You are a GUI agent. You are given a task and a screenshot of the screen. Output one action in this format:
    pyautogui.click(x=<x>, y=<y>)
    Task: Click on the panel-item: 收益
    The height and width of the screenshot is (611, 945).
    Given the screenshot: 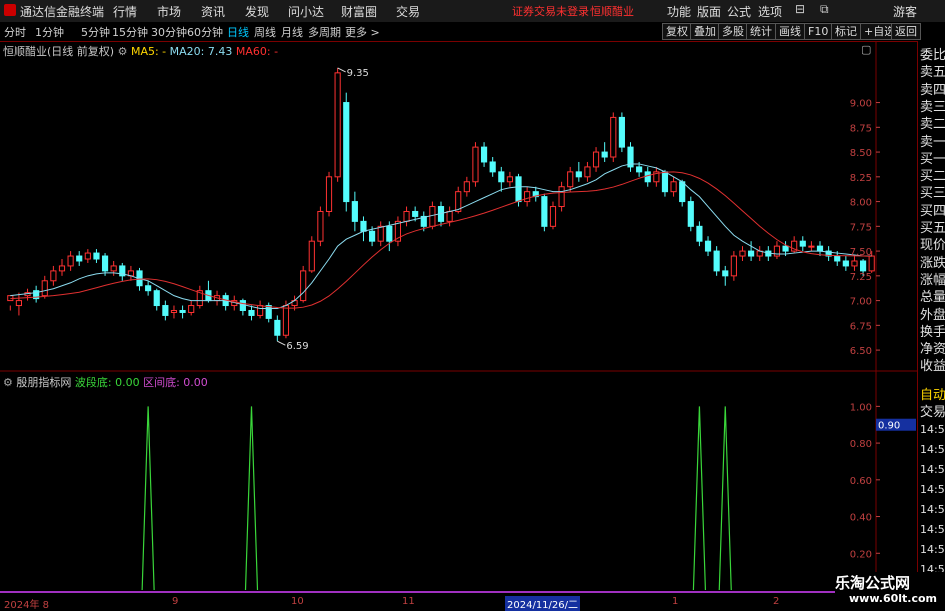 What is the action you would take?
    pyautogui.click(x=932, y=367)
    